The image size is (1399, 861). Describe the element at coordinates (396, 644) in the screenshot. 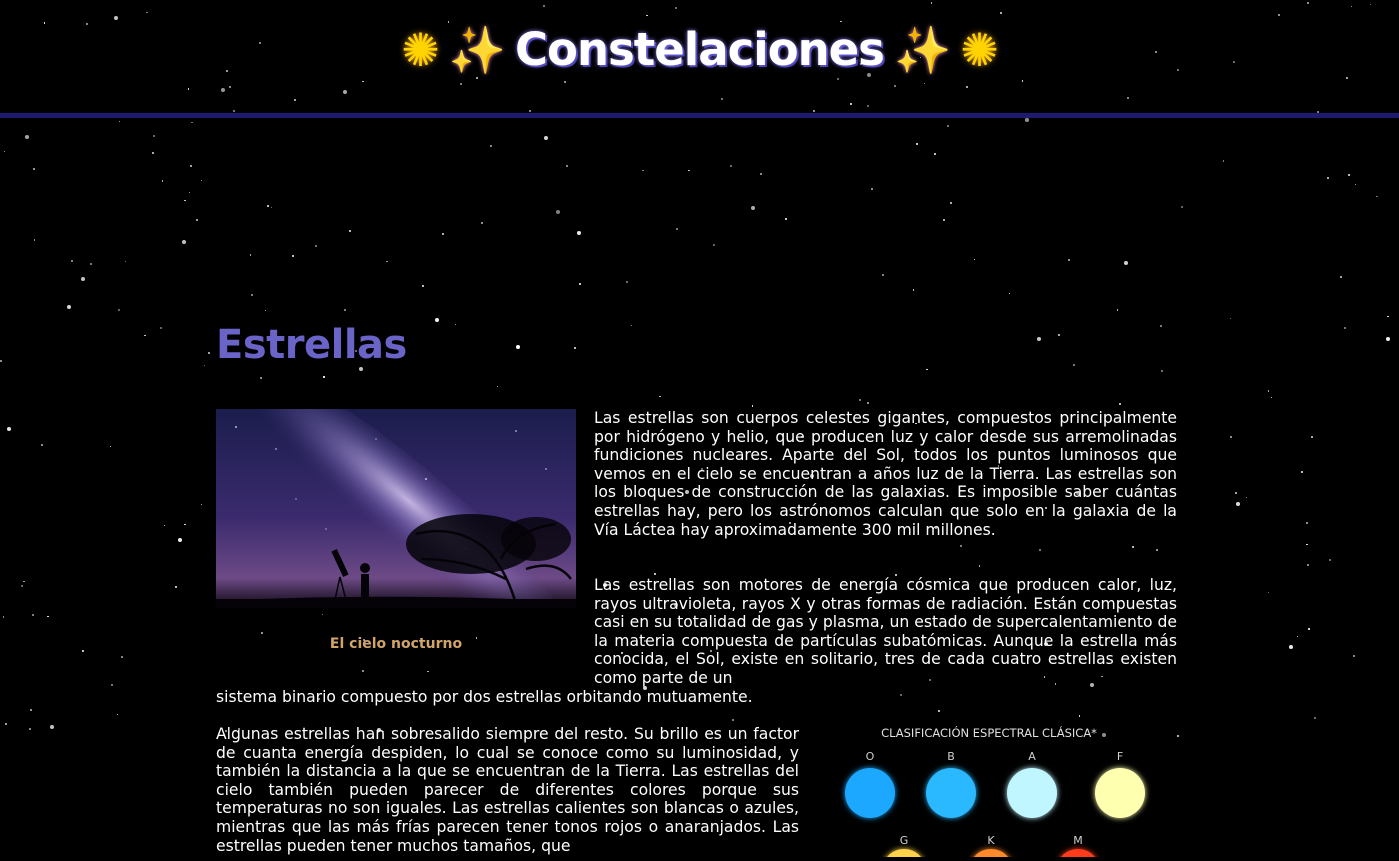

I see `figure-caption: El cielo nocturno` at that location.